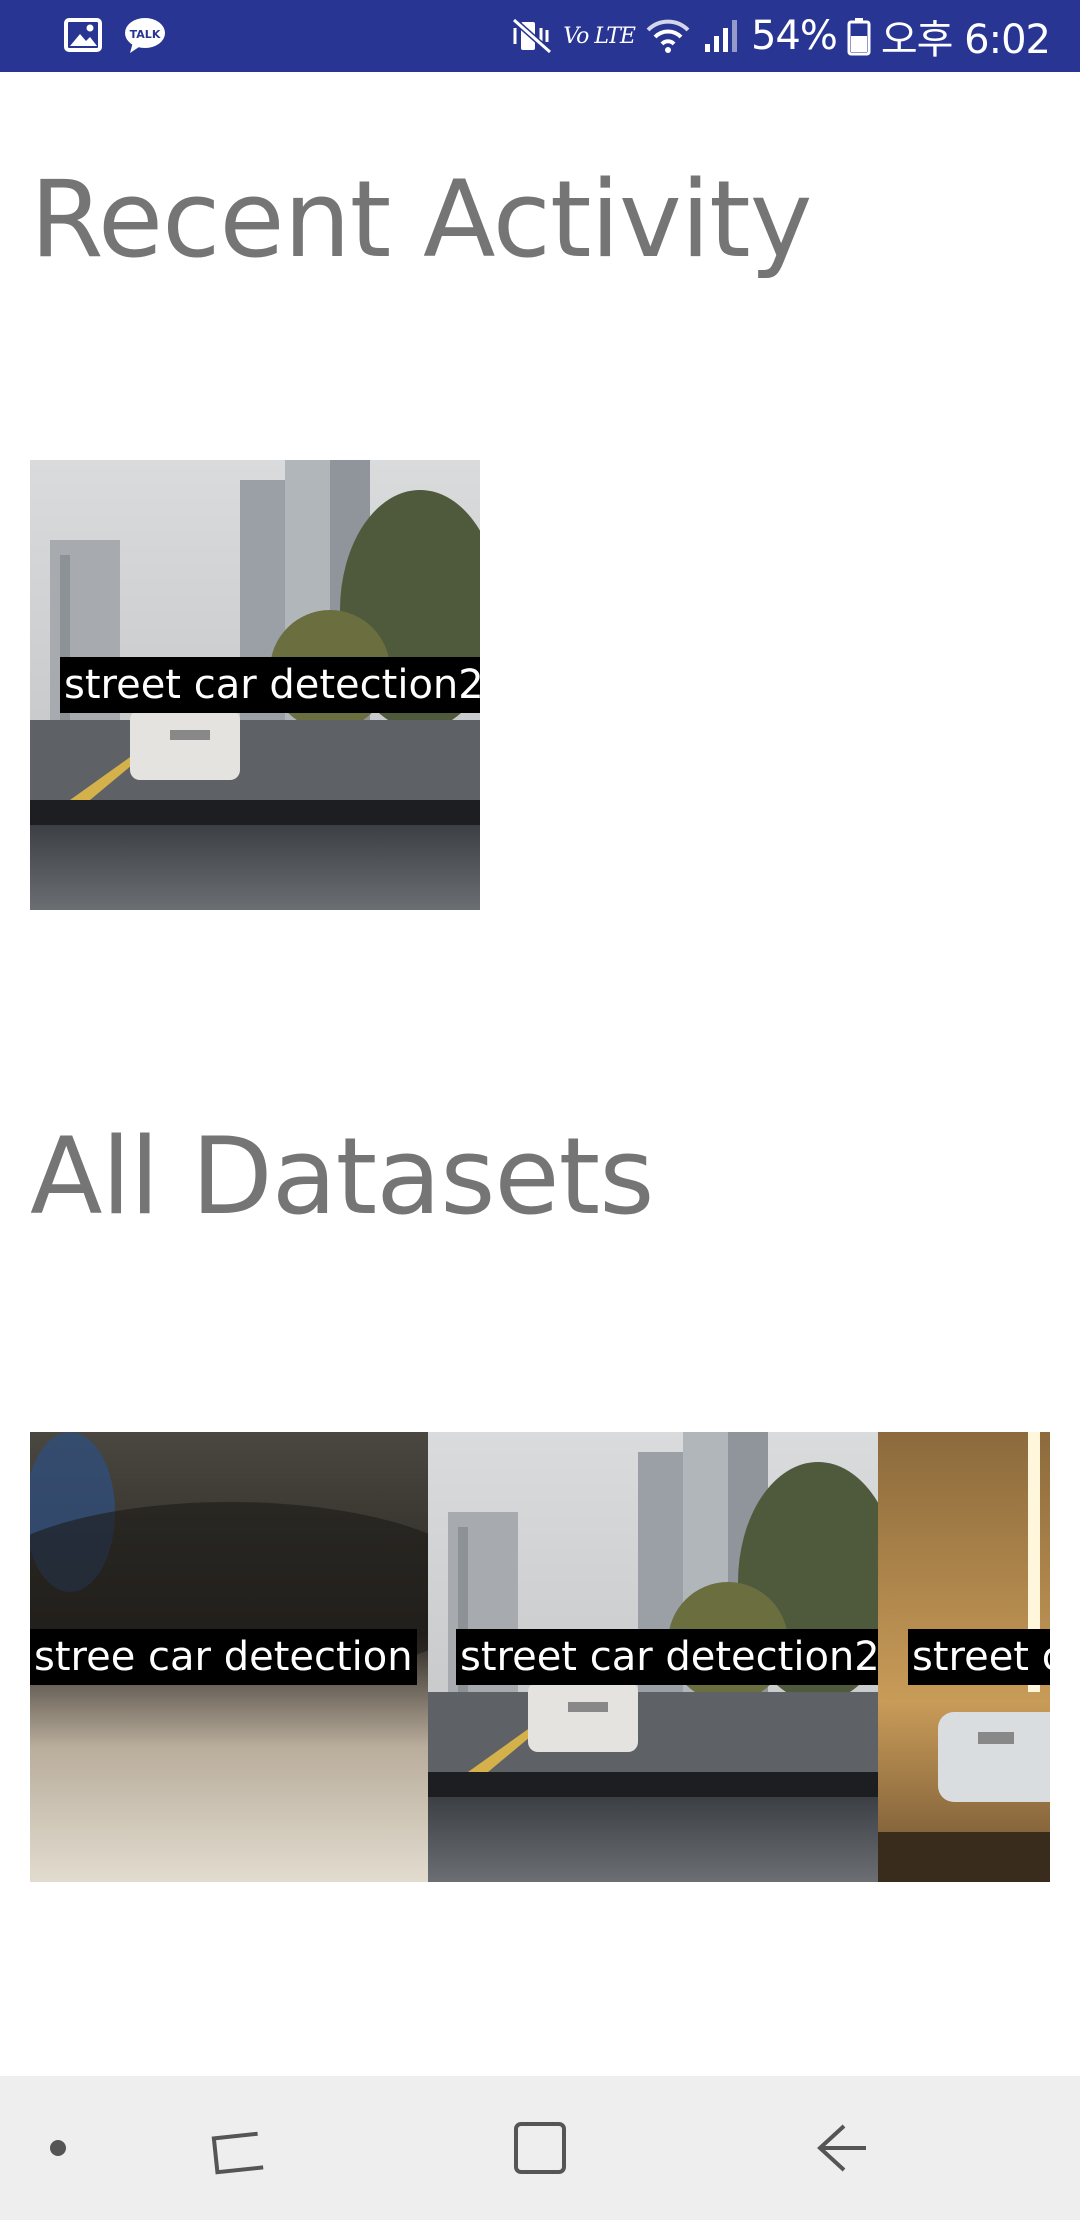 This screenshot has height=2220, width=1080. I want to click on all-datasets-title: All Datasets, so click(342, 1176).